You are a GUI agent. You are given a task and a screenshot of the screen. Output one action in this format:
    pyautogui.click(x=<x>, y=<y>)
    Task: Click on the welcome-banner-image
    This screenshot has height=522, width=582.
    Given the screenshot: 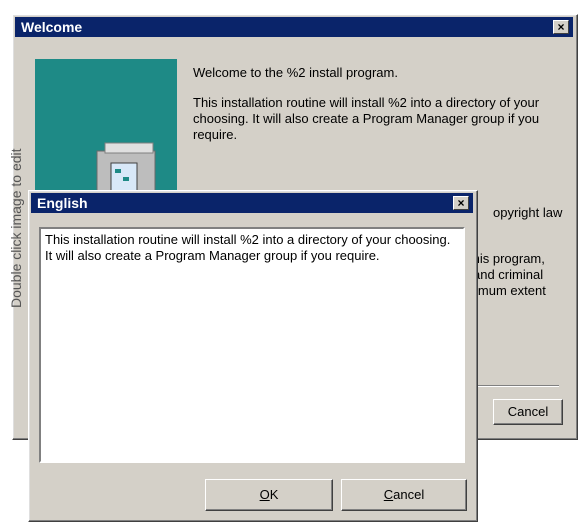 What is the action you would take?
    pyautogui.click(x=106, y=134)
    